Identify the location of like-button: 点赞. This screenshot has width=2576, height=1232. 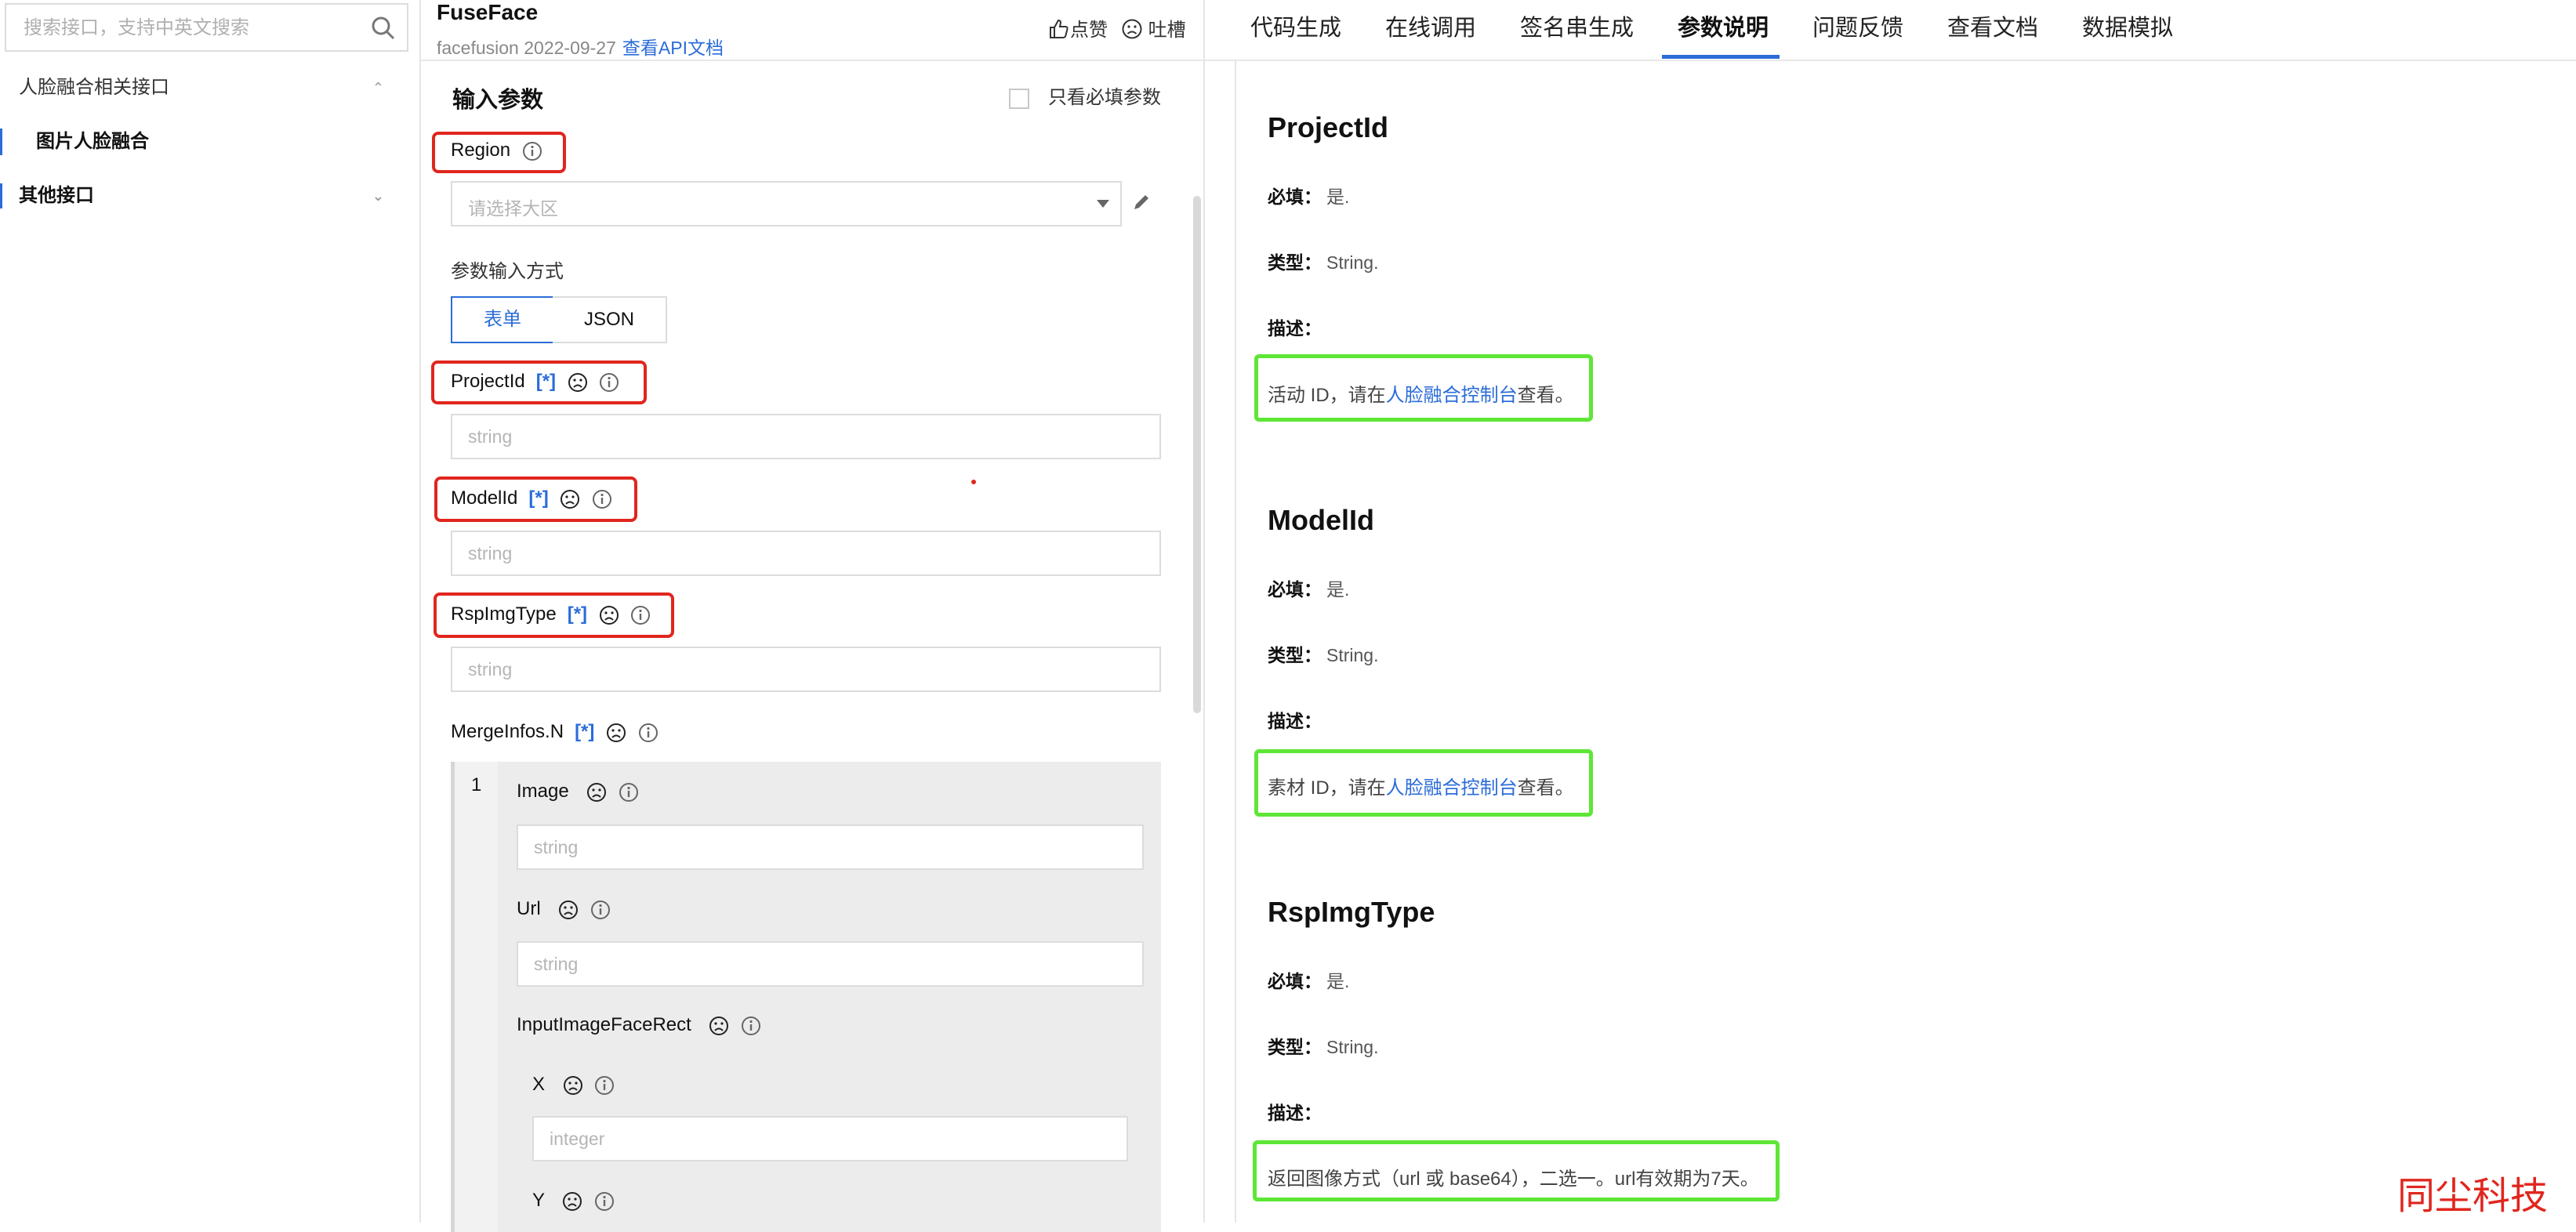
(1078, 28).